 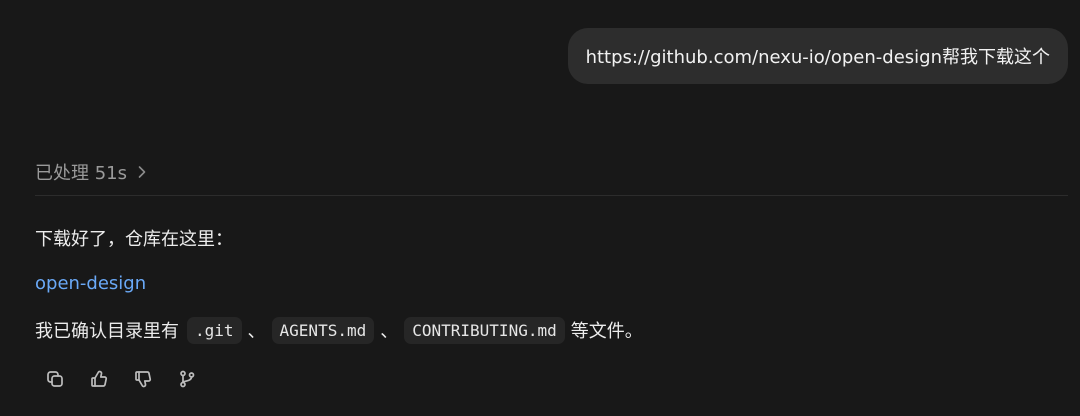 I want to click on thumbs-down-icon, so click(x=143, y=379).